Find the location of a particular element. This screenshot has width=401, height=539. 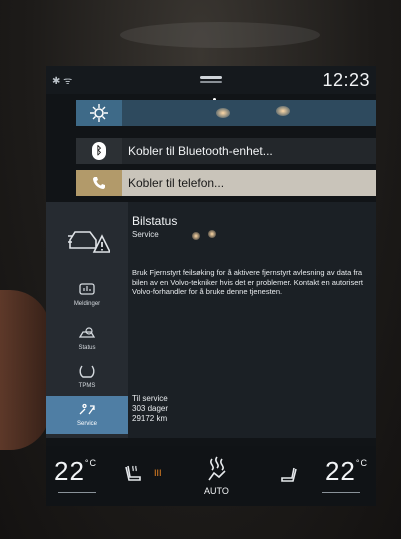

status-icon is located at coordinates (87, 334).